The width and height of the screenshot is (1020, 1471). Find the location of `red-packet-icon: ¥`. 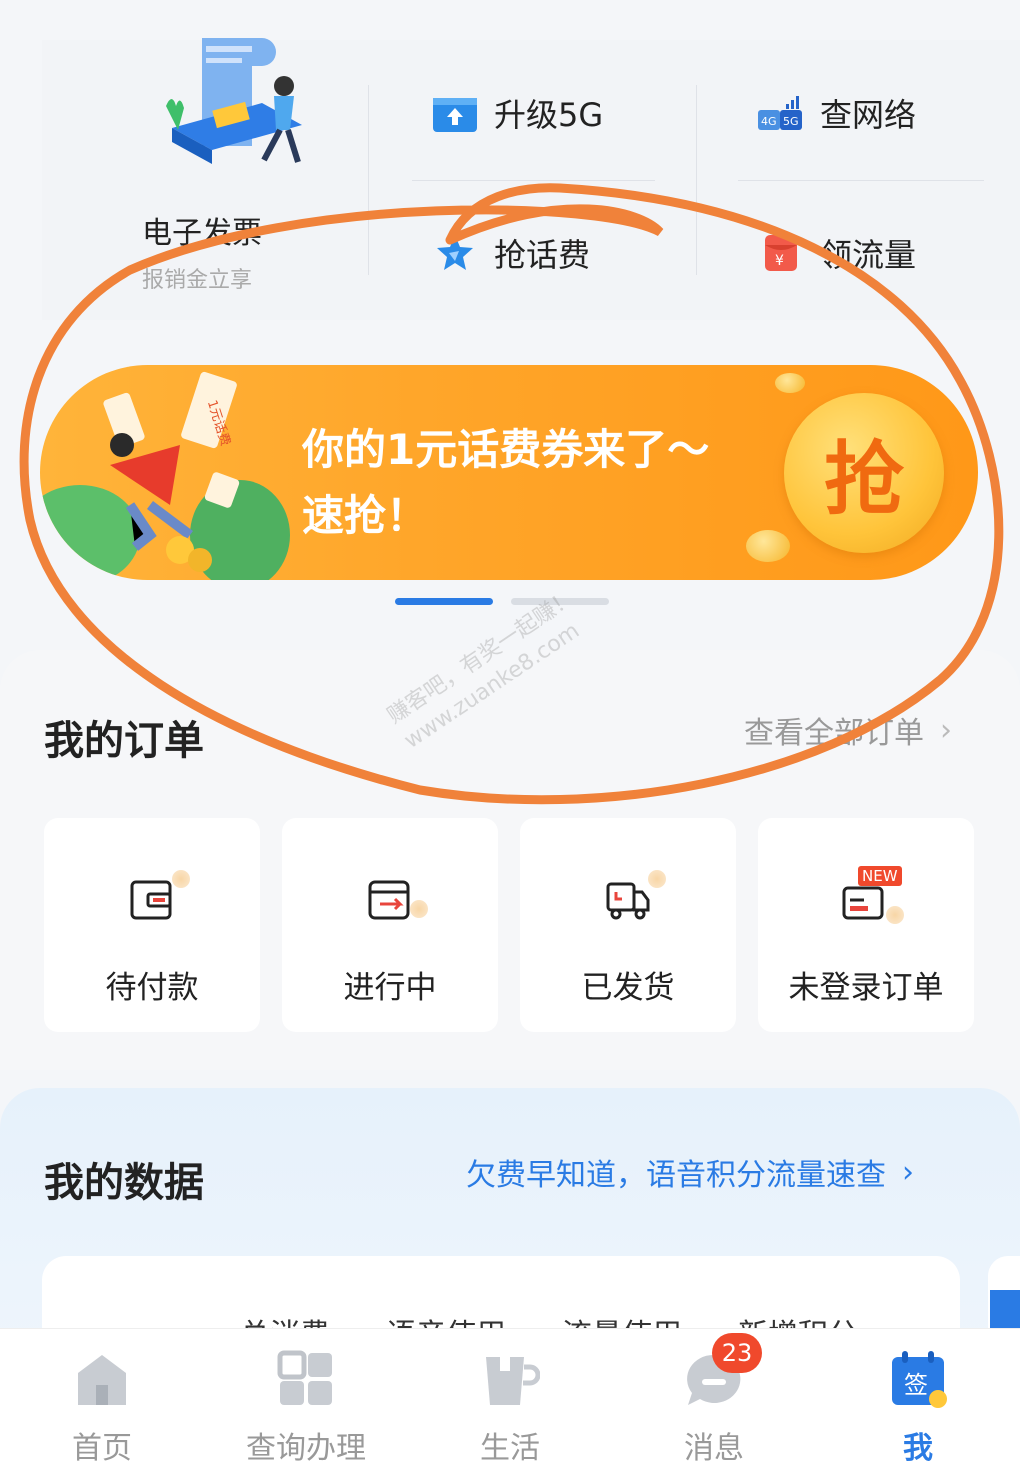

red-packet-icon: ¥ is located at coordinates (781, 253).